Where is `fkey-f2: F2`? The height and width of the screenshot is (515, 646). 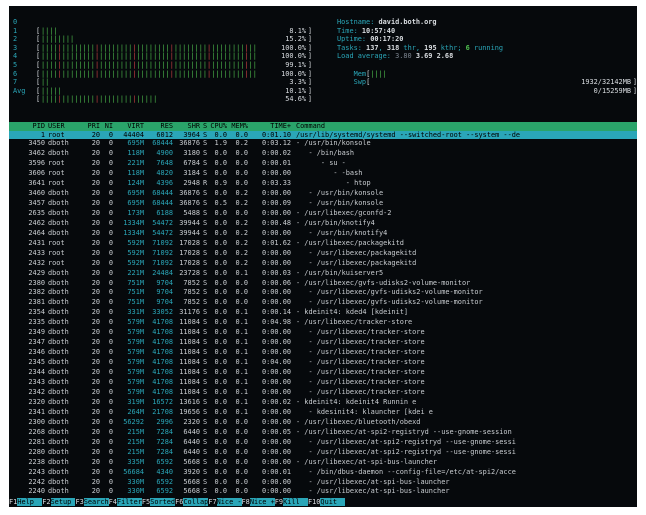
fkey-f2: F2 is located at coordinates (46, 502).